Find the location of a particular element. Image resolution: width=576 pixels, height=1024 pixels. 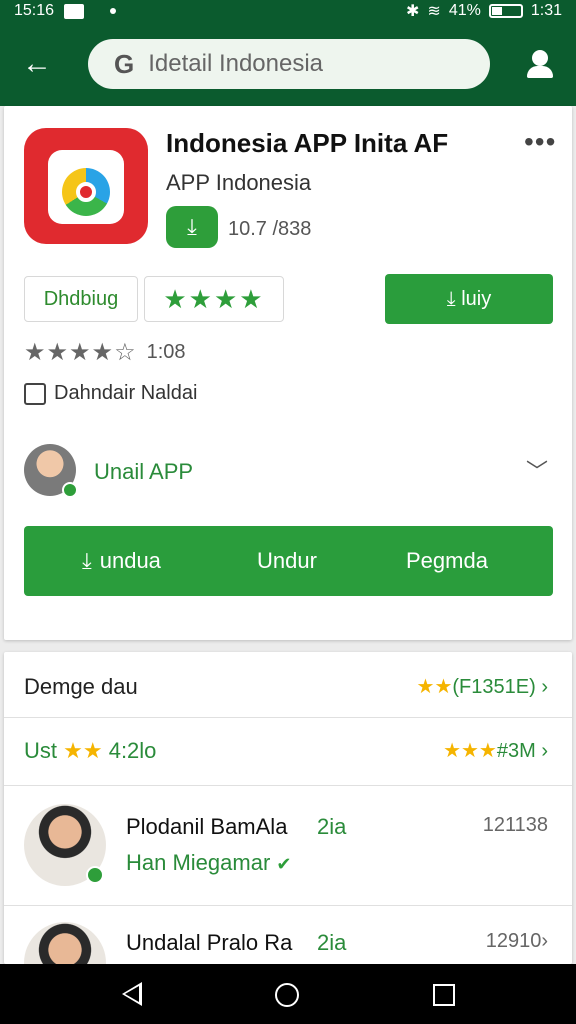

app-title: Indonesia APP Inita AF is located at coordinates (307, 143).